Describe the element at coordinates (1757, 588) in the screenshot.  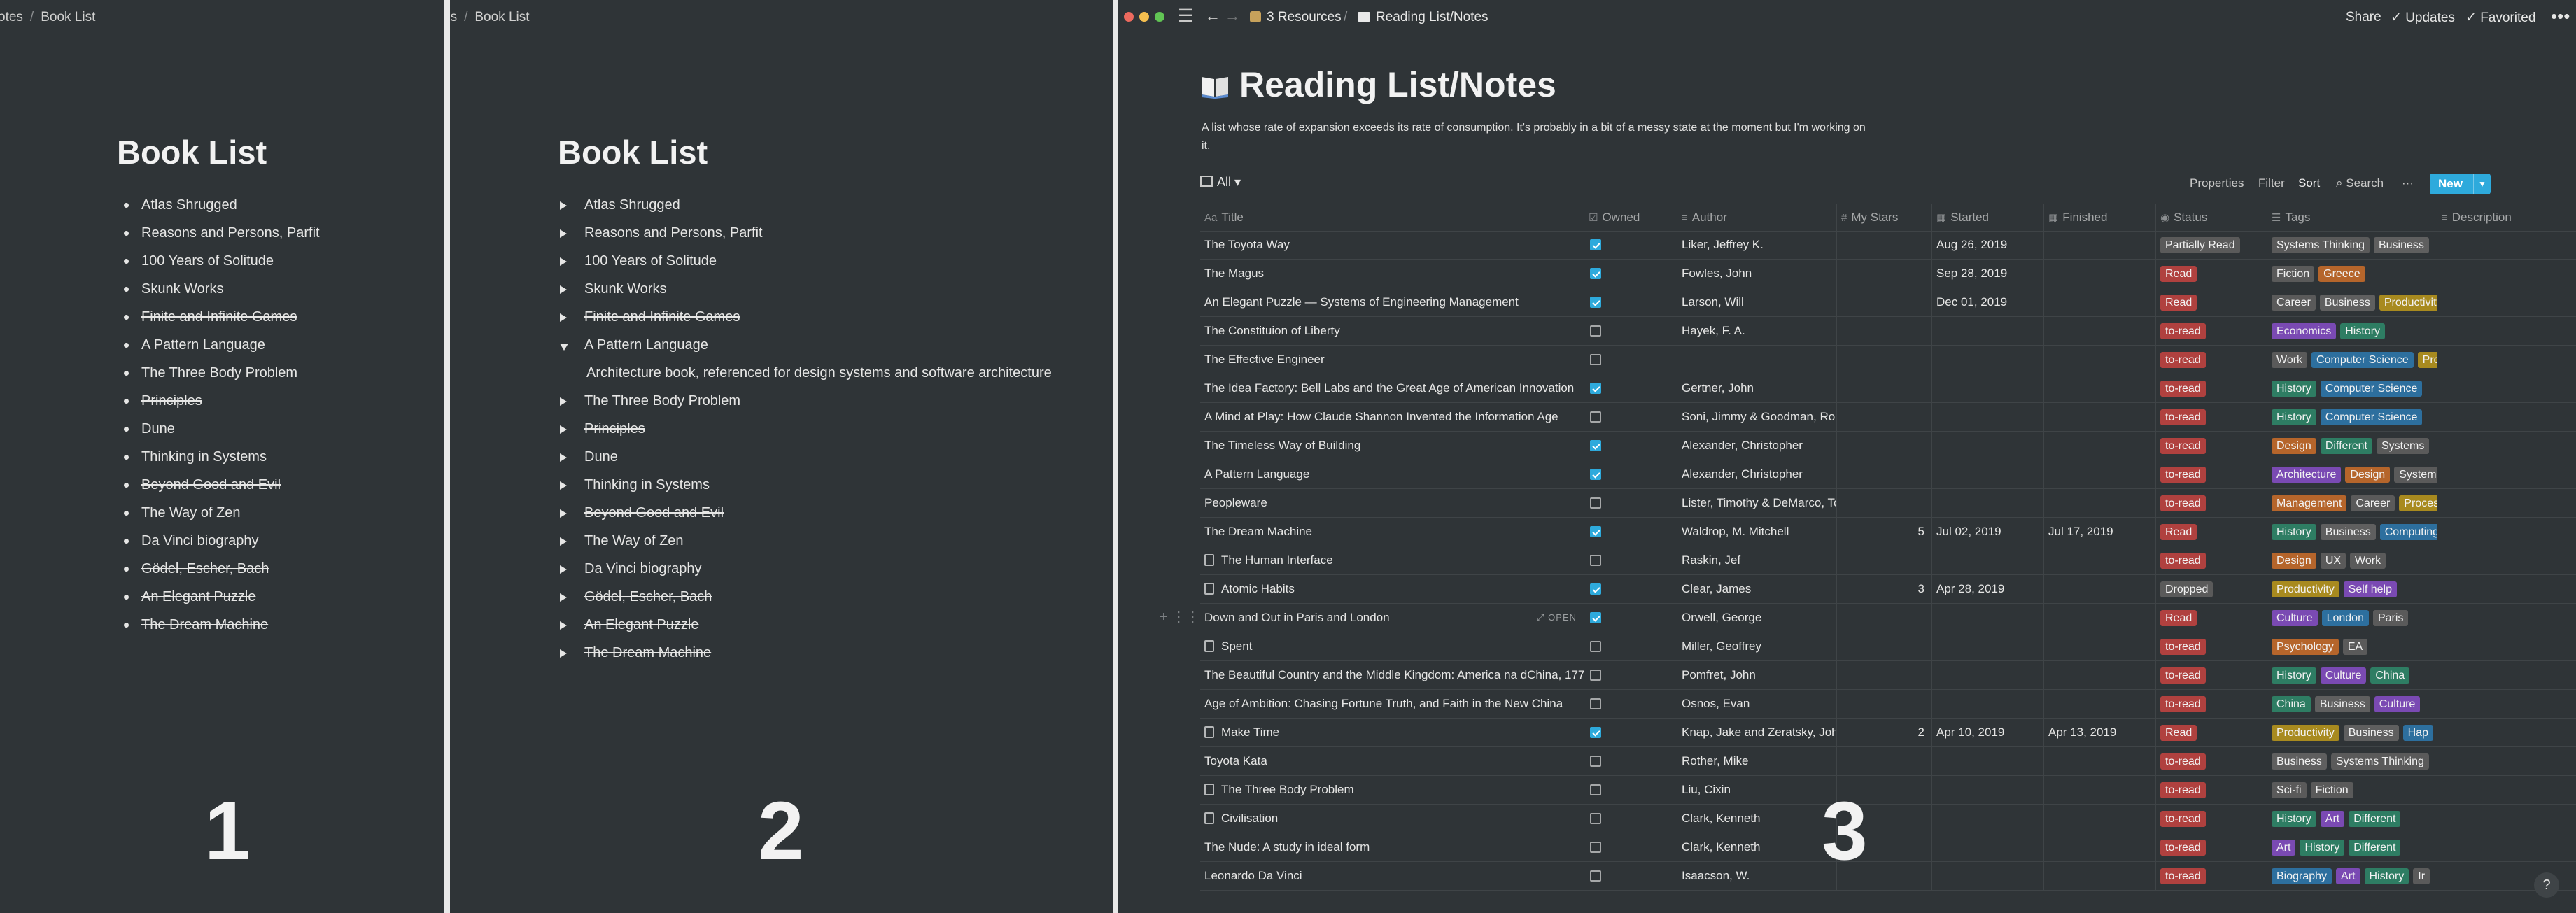
I see `cell-author: Clear, James` at that location.